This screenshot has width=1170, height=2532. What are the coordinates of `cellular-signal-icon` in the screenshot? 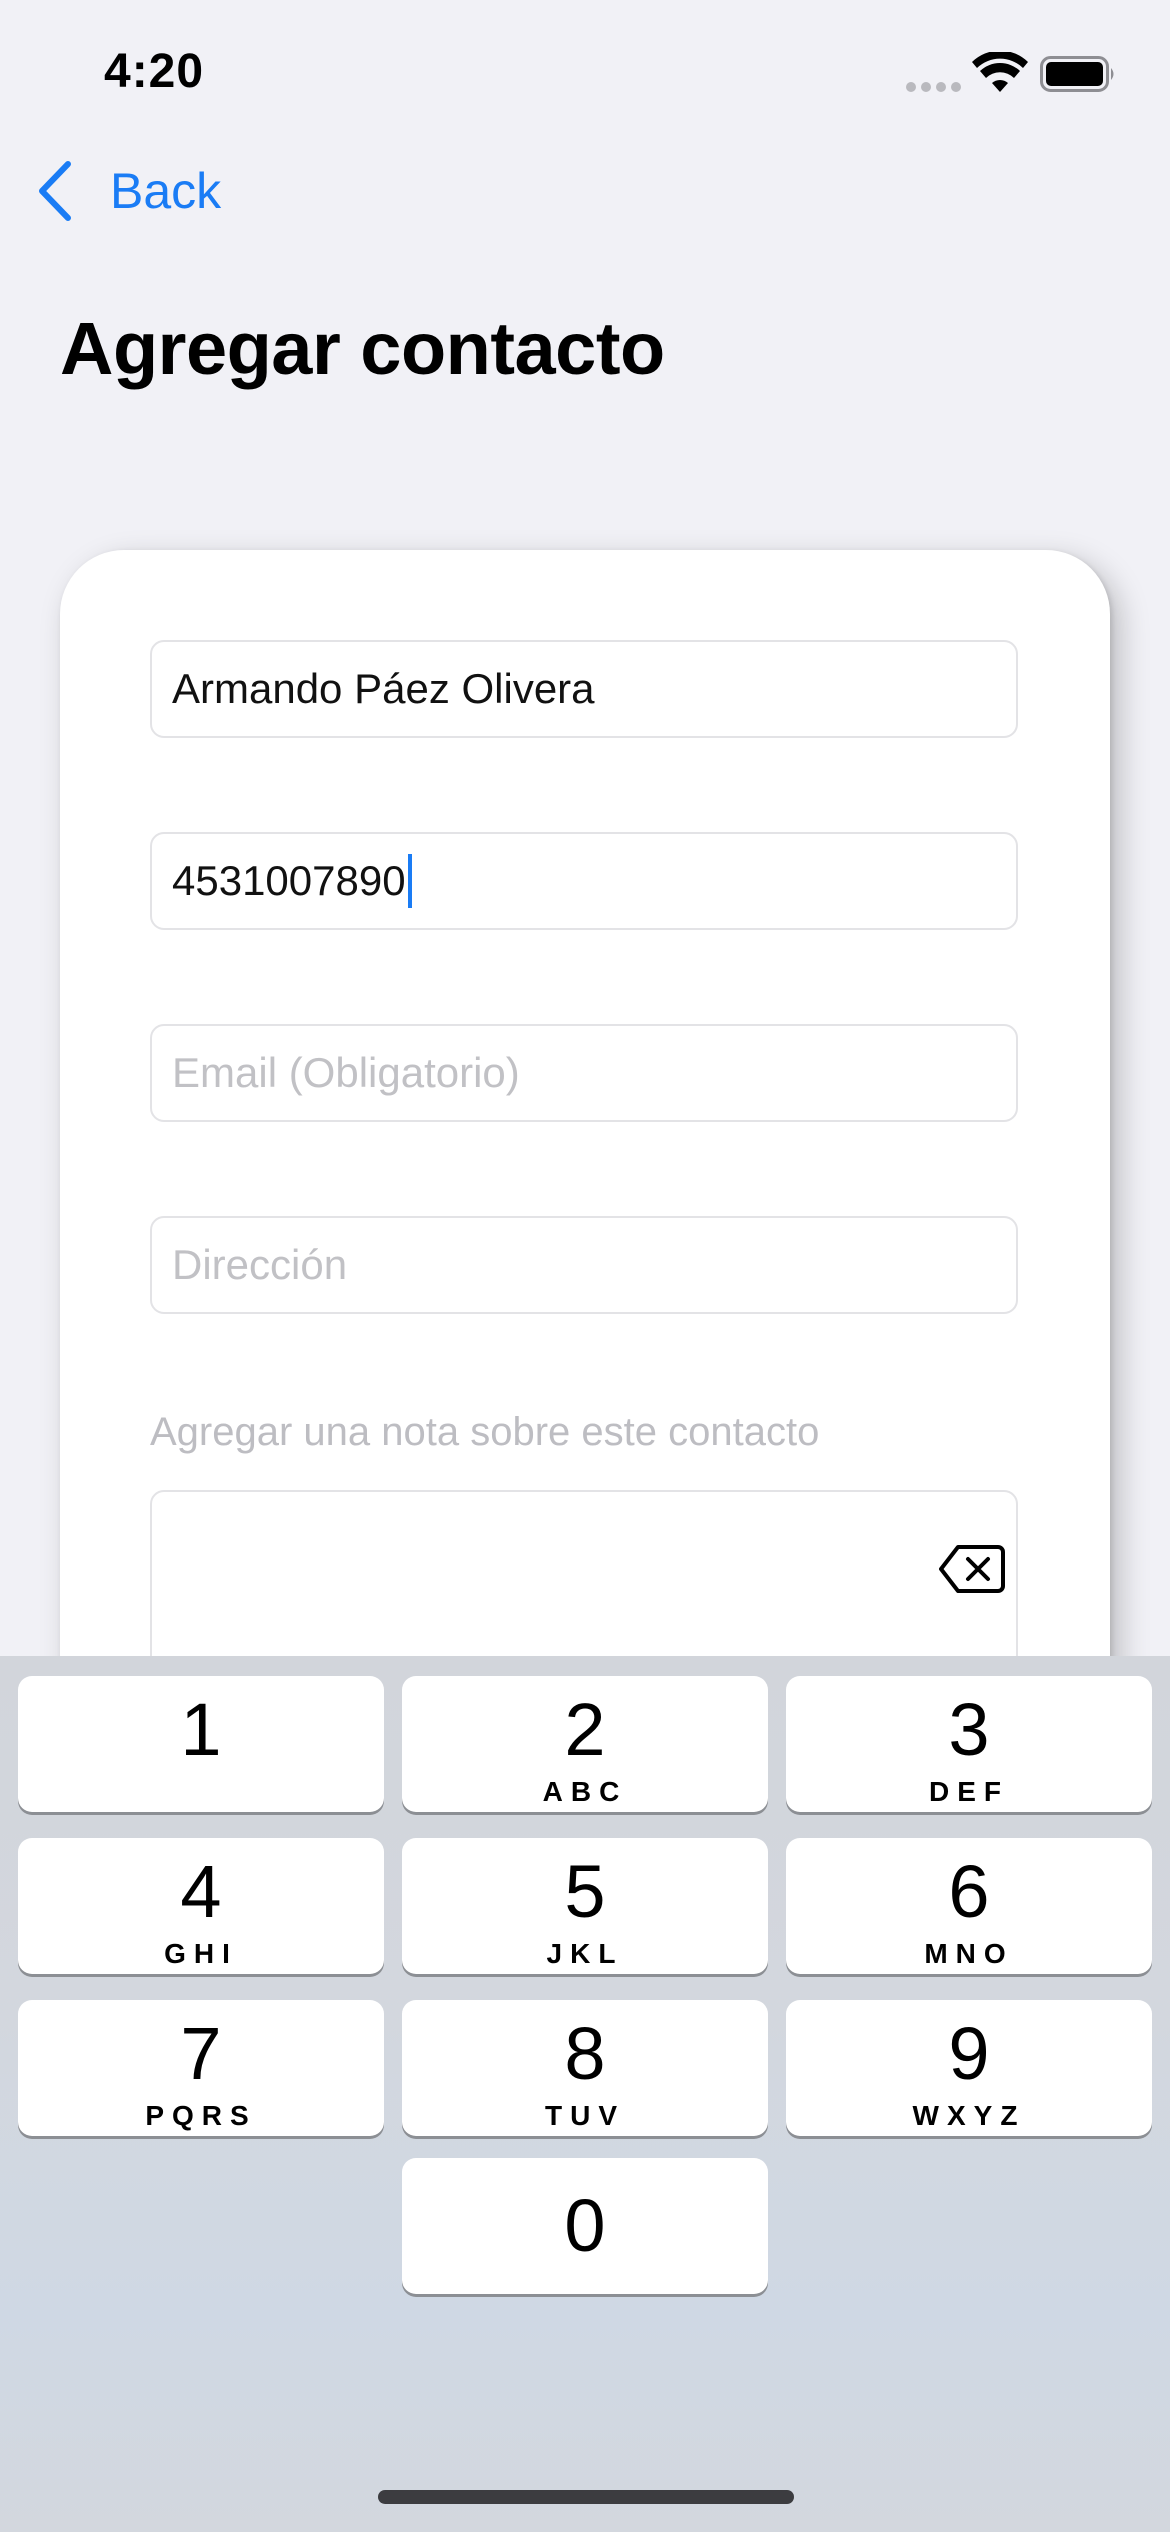 It's located at (934, 88).